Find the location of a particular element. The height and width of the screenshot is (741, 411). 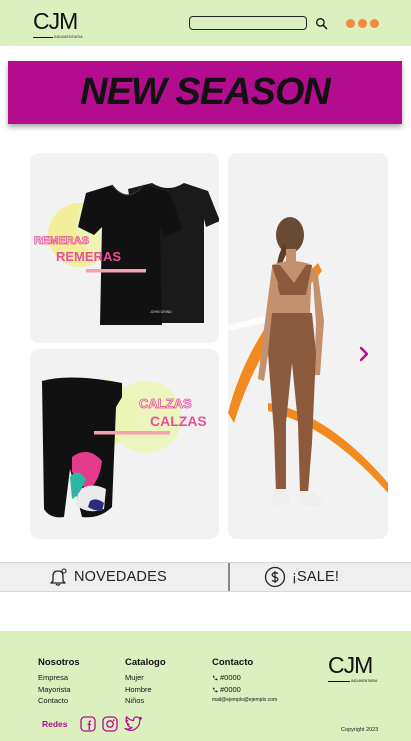

chevron-right-icon is located at coordinates (364, 354).